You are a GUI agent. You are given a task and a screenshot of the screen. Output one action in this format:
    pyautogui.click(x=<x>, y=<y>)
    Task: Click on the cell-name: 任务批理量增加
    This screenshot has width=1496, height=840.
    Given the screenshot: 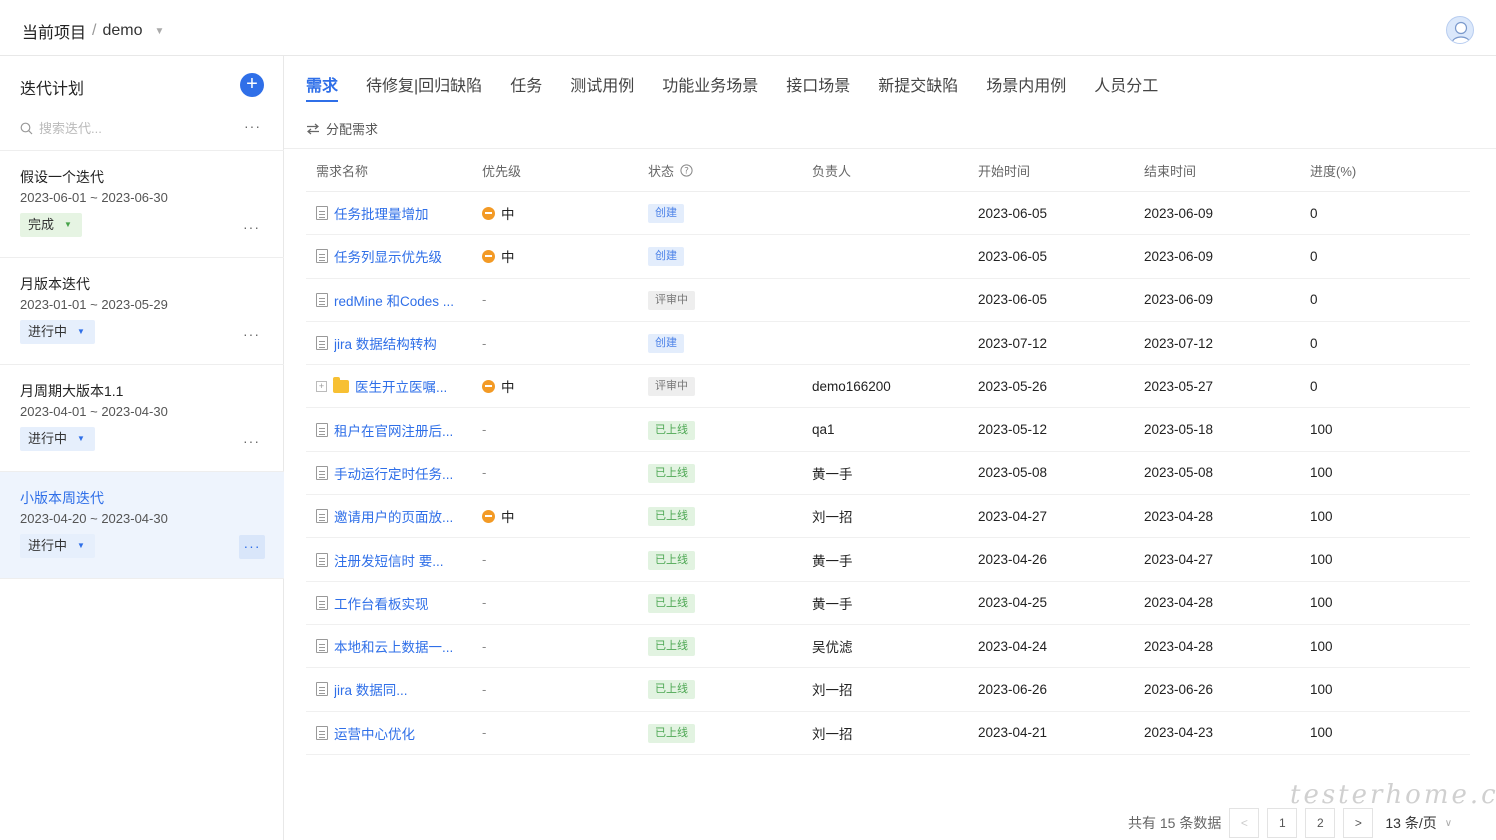 What is the action you would take?
    pyautogui.click(x=389, y=213)
    